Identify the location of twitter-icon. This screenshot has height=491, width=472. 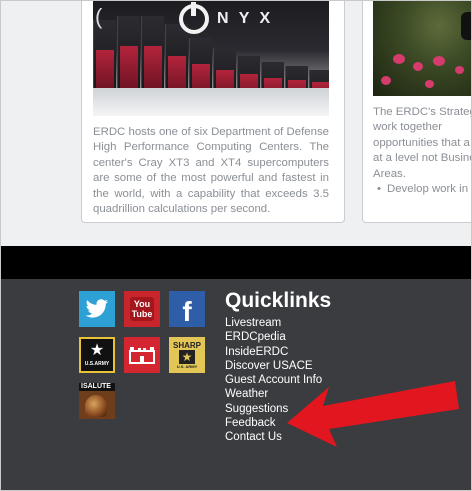
(97, 309).